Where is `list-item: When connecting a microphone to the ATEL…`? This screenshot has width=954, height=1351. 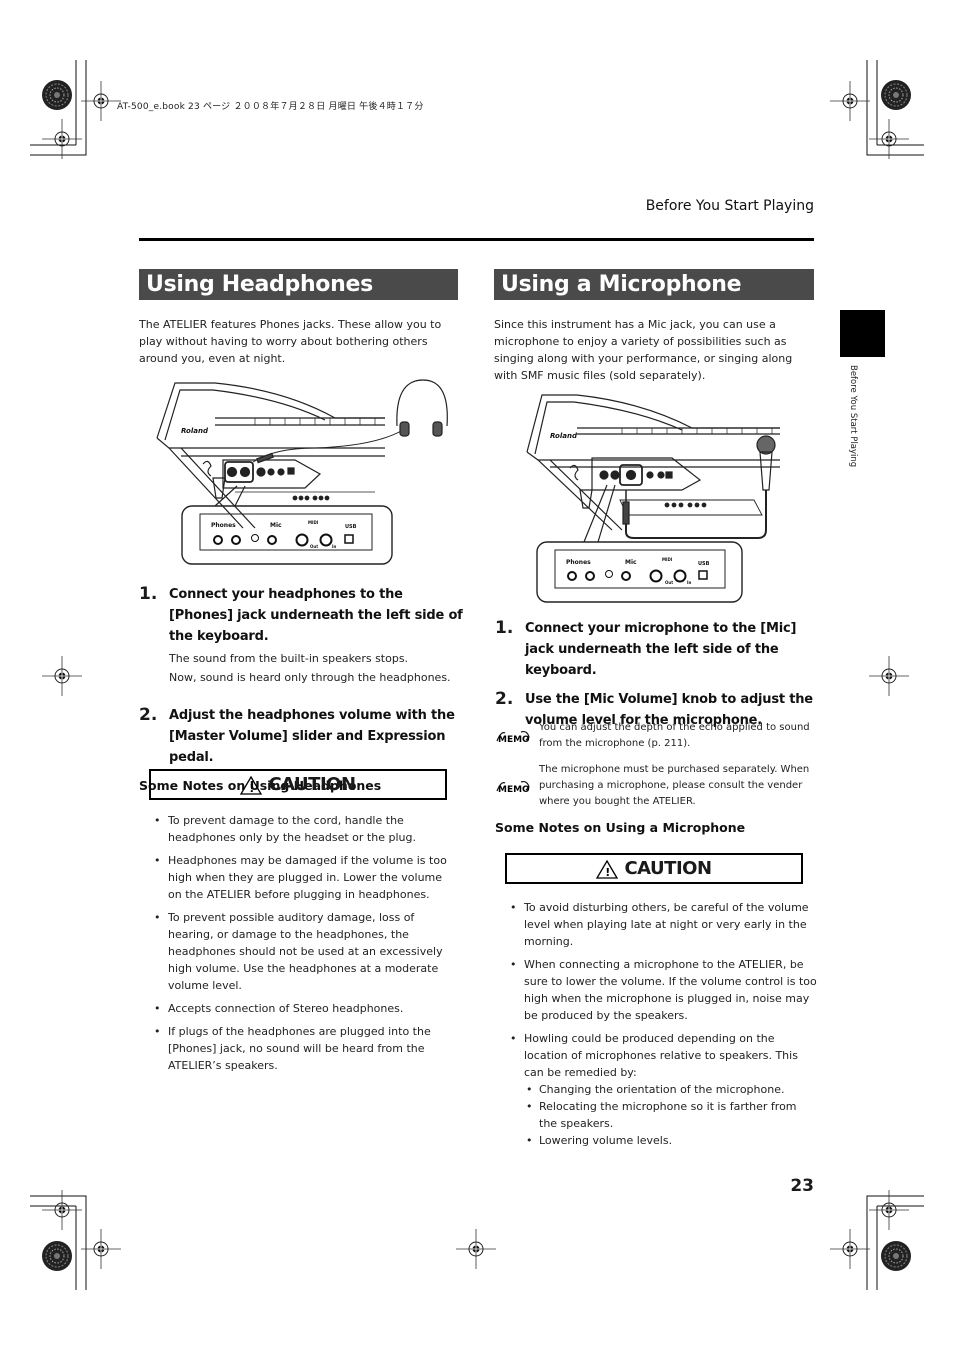
list-item: When connecting a microphone to the ATEL… is located at coordinates (663, 990).